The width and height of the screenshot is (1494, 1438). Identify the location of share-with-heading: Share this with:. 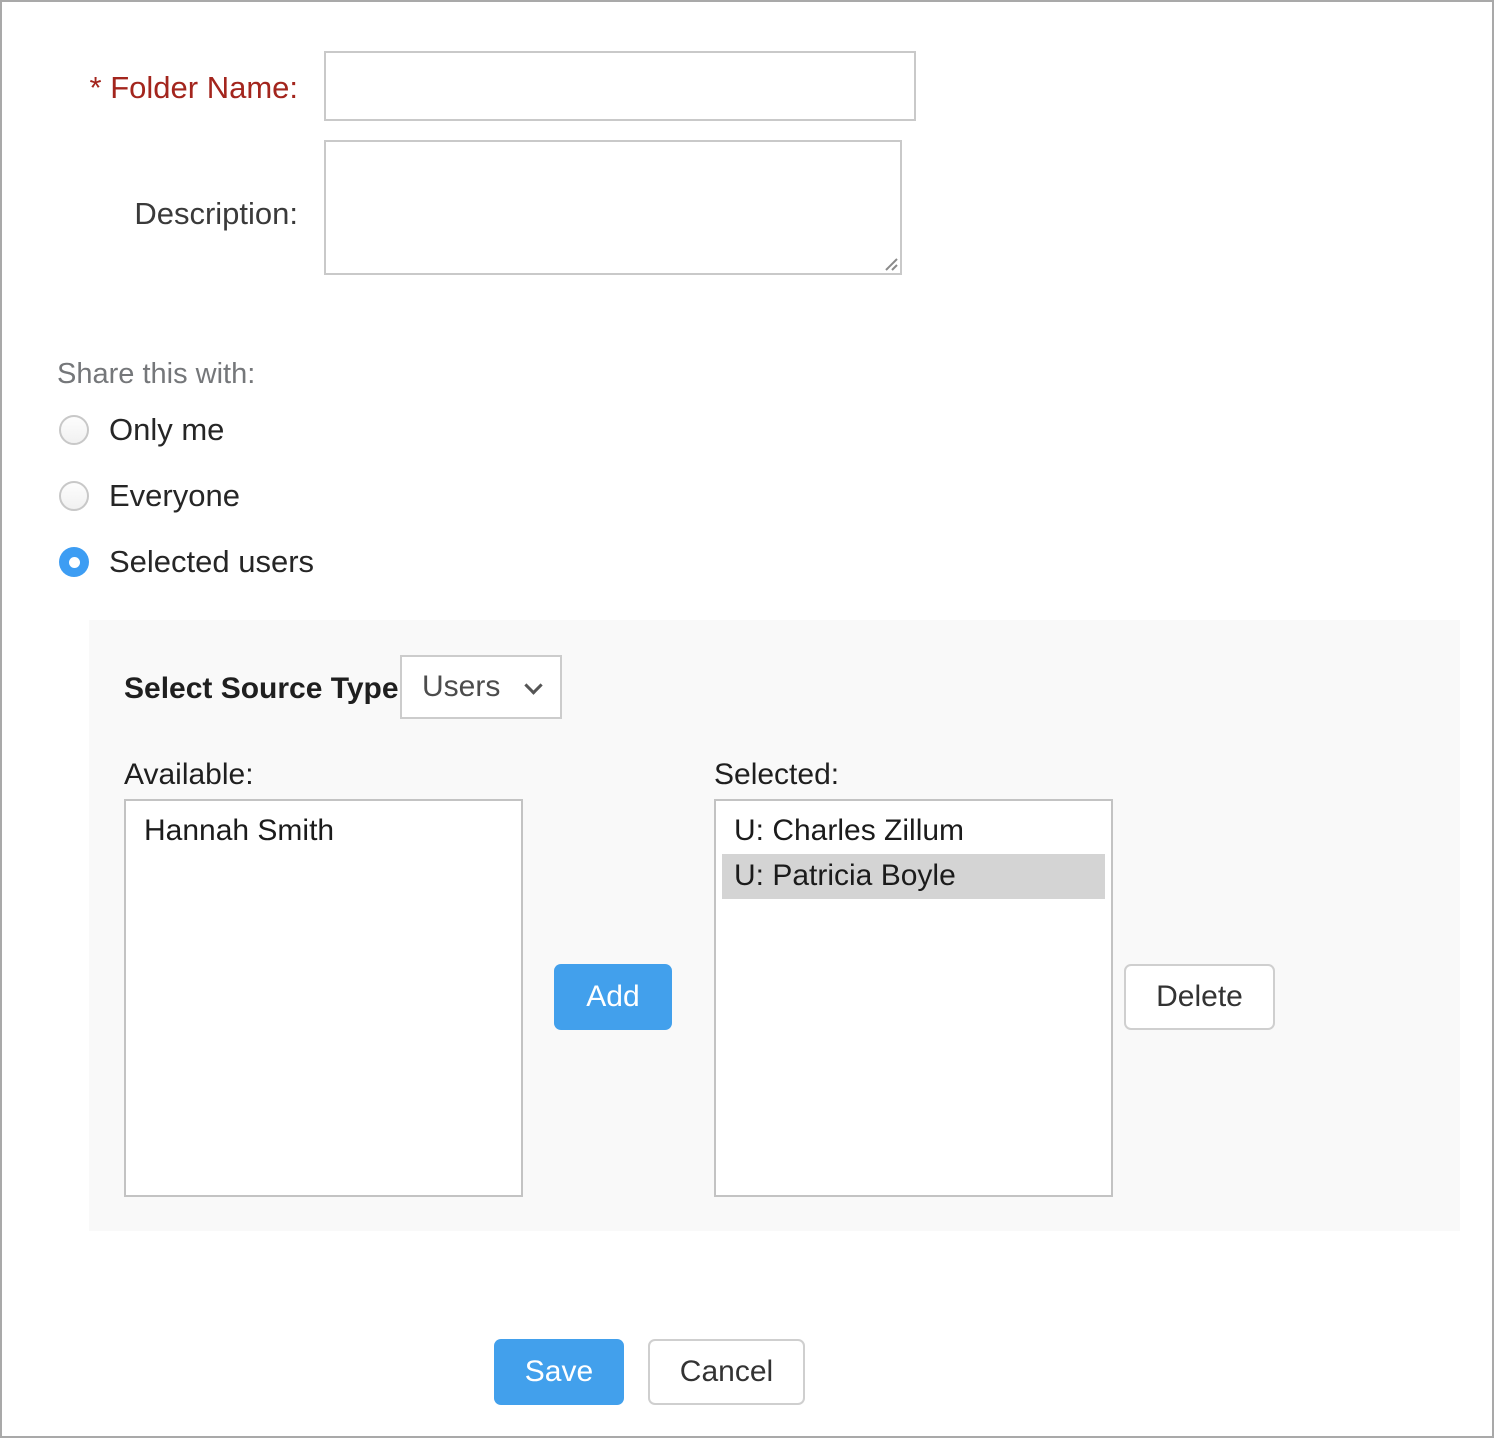
(156, 374).